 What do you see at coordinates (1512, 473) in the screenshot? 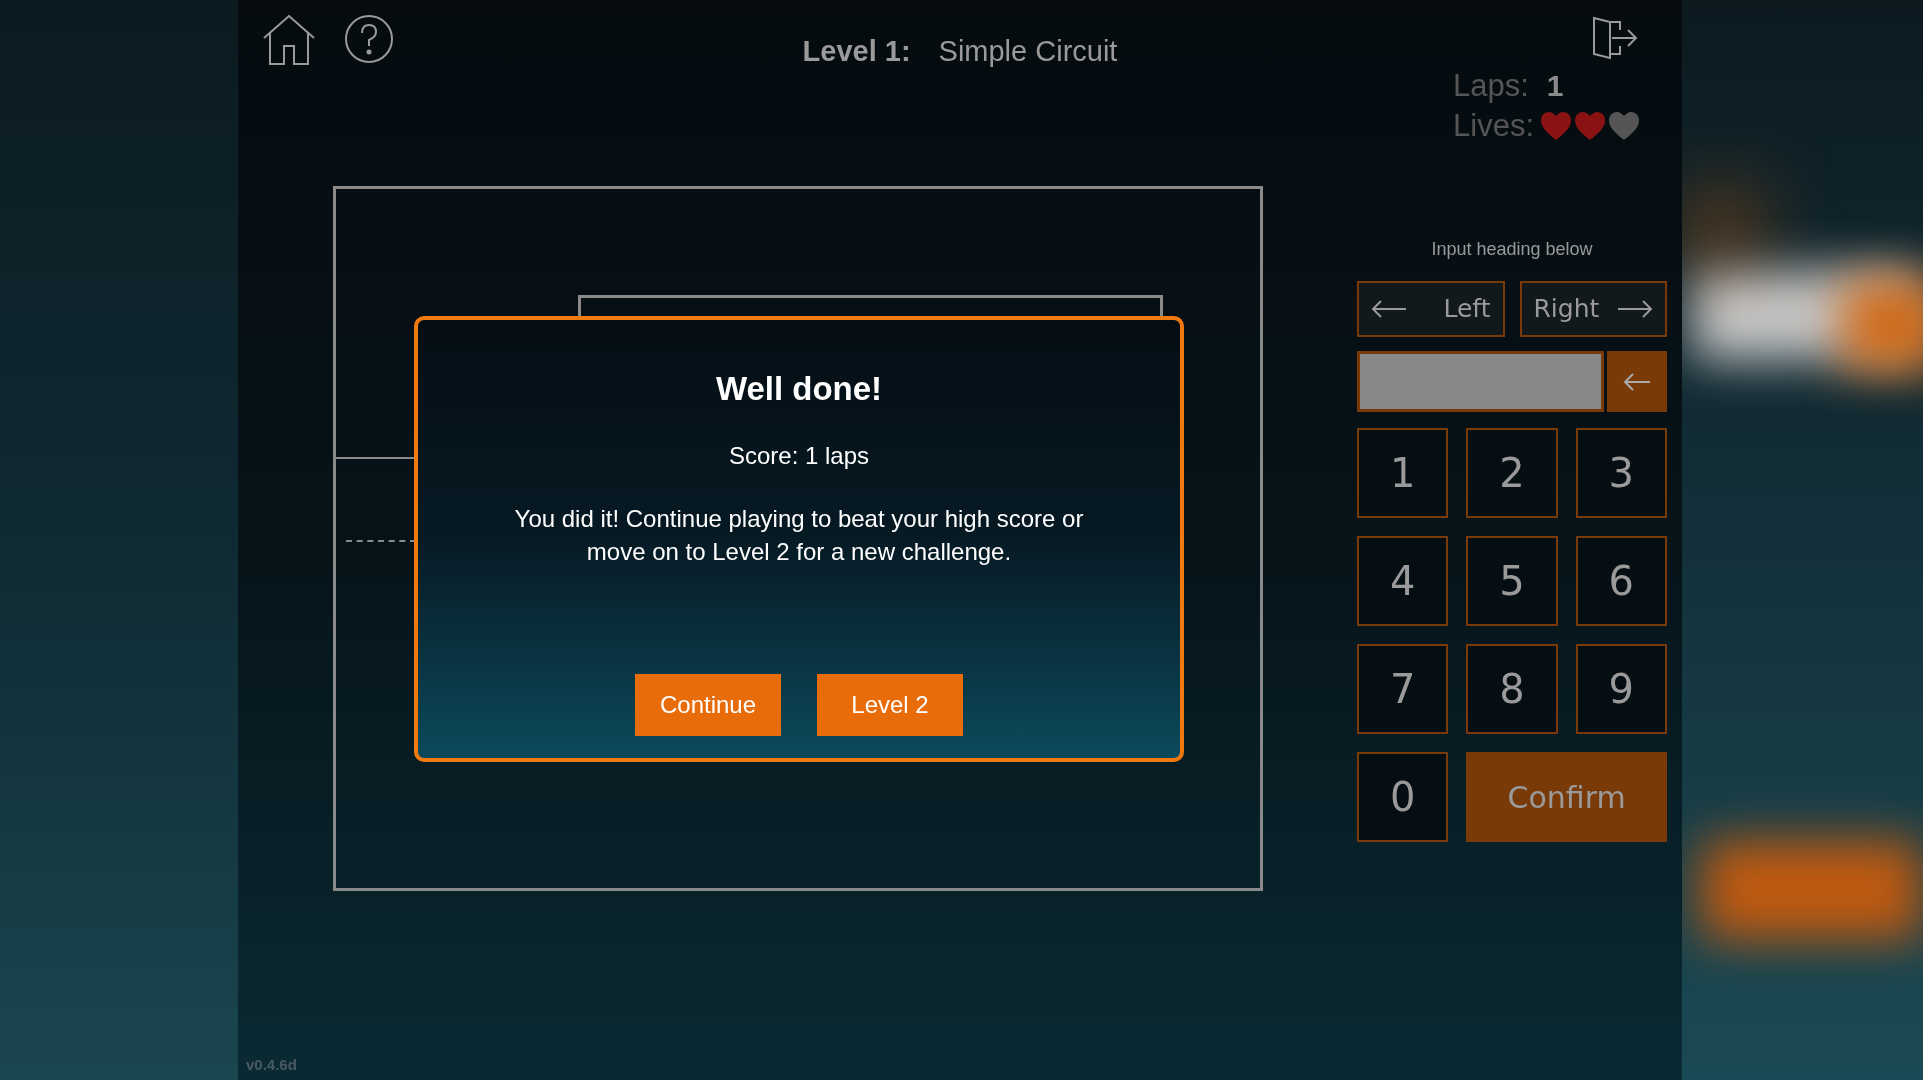
I see `number-key: 2` at bounding box center [1512, 473].